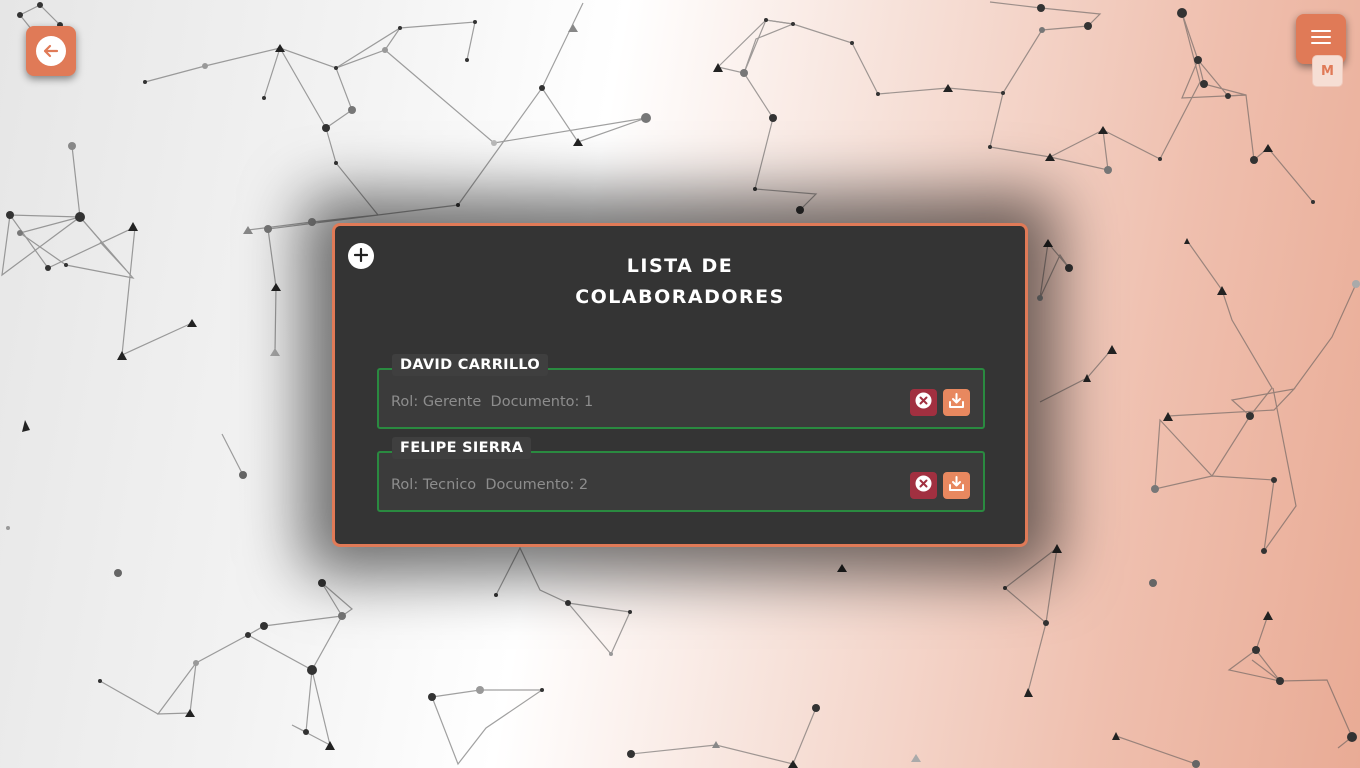 Image resolution: width=1360 pixels, height=768 pixels. I want to click on collaborator-card: FELIPE SIERRA Rol: Tecnico Documento: 2, so click(681, 474).